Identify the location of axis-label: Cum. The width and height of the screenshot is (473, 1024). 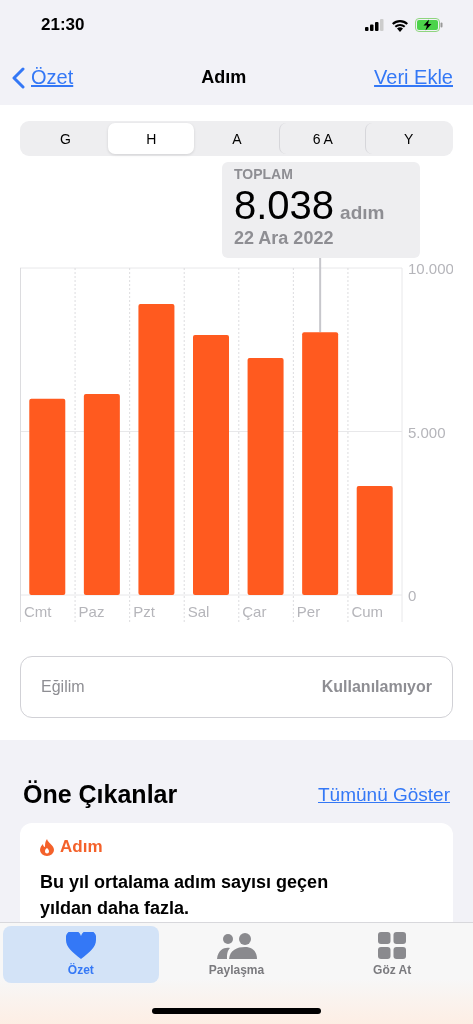
(367, 611).